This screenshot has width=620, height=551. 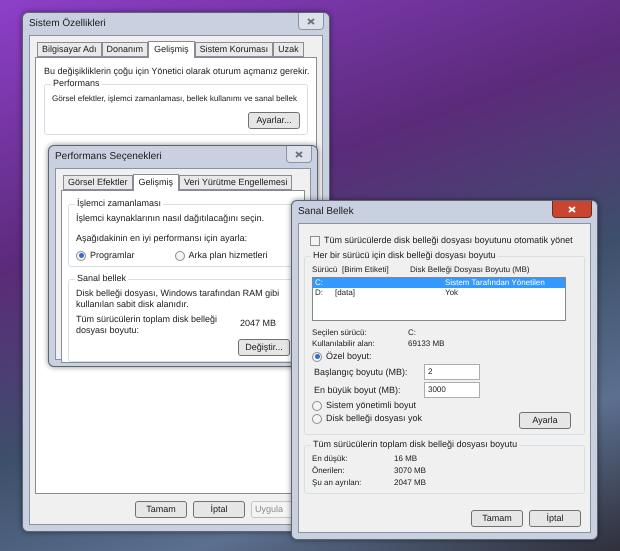 What do you see at coordinates (361, 372) in the screenshot?
I see `field-label: Başlangıç boyutu (MB):` at bounding box center [361, 372].